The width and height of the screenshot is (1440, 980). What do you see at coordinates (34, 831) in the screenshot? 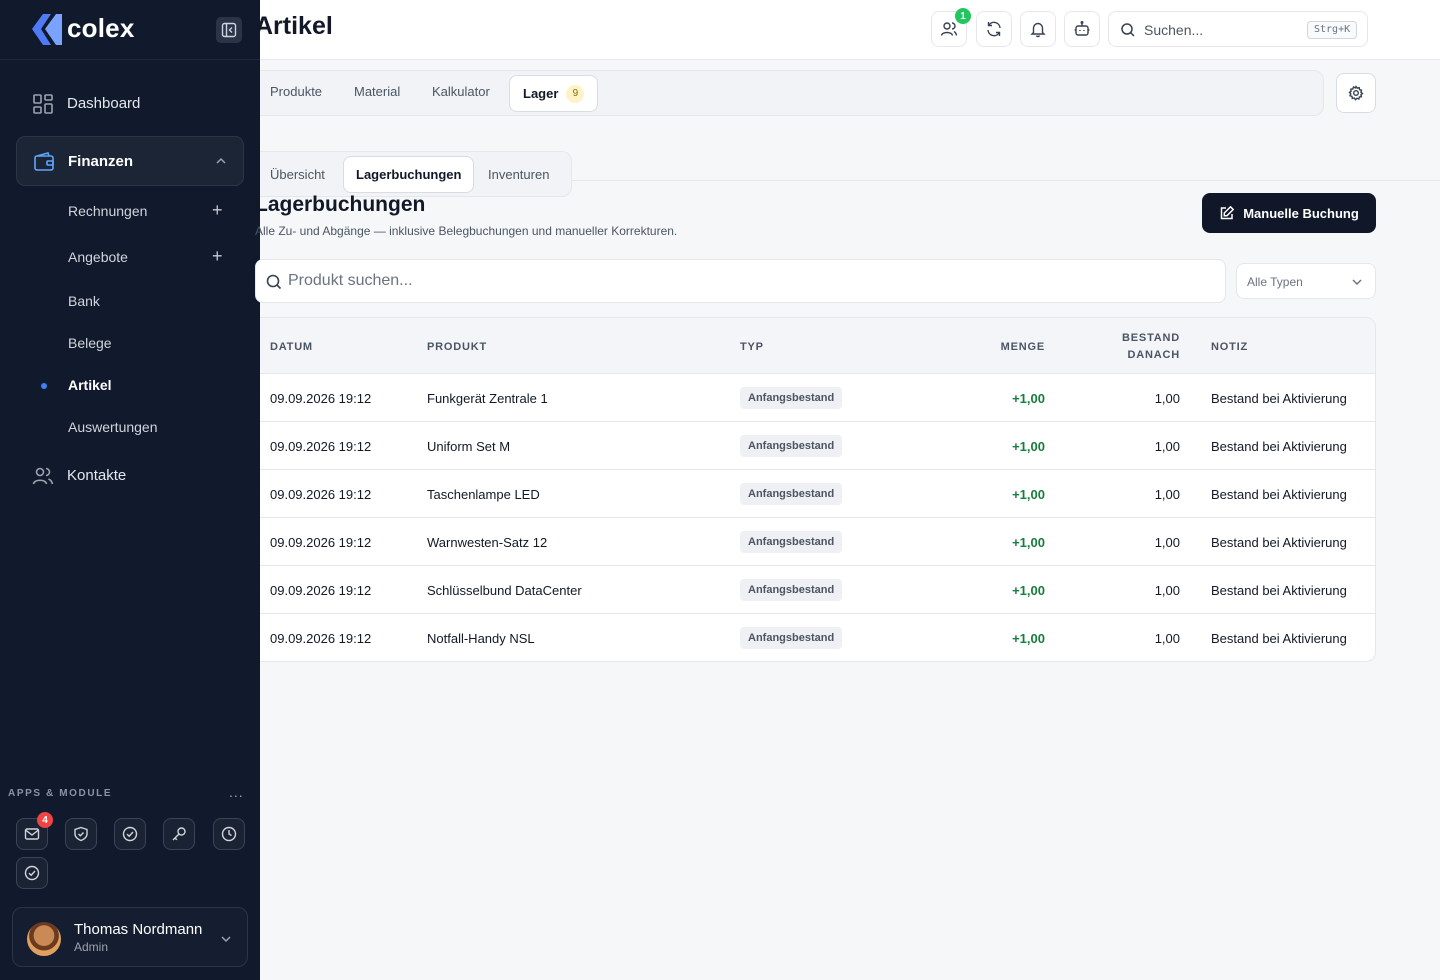
I see `app-mail-button: 4` at bounding box center [34, 831].